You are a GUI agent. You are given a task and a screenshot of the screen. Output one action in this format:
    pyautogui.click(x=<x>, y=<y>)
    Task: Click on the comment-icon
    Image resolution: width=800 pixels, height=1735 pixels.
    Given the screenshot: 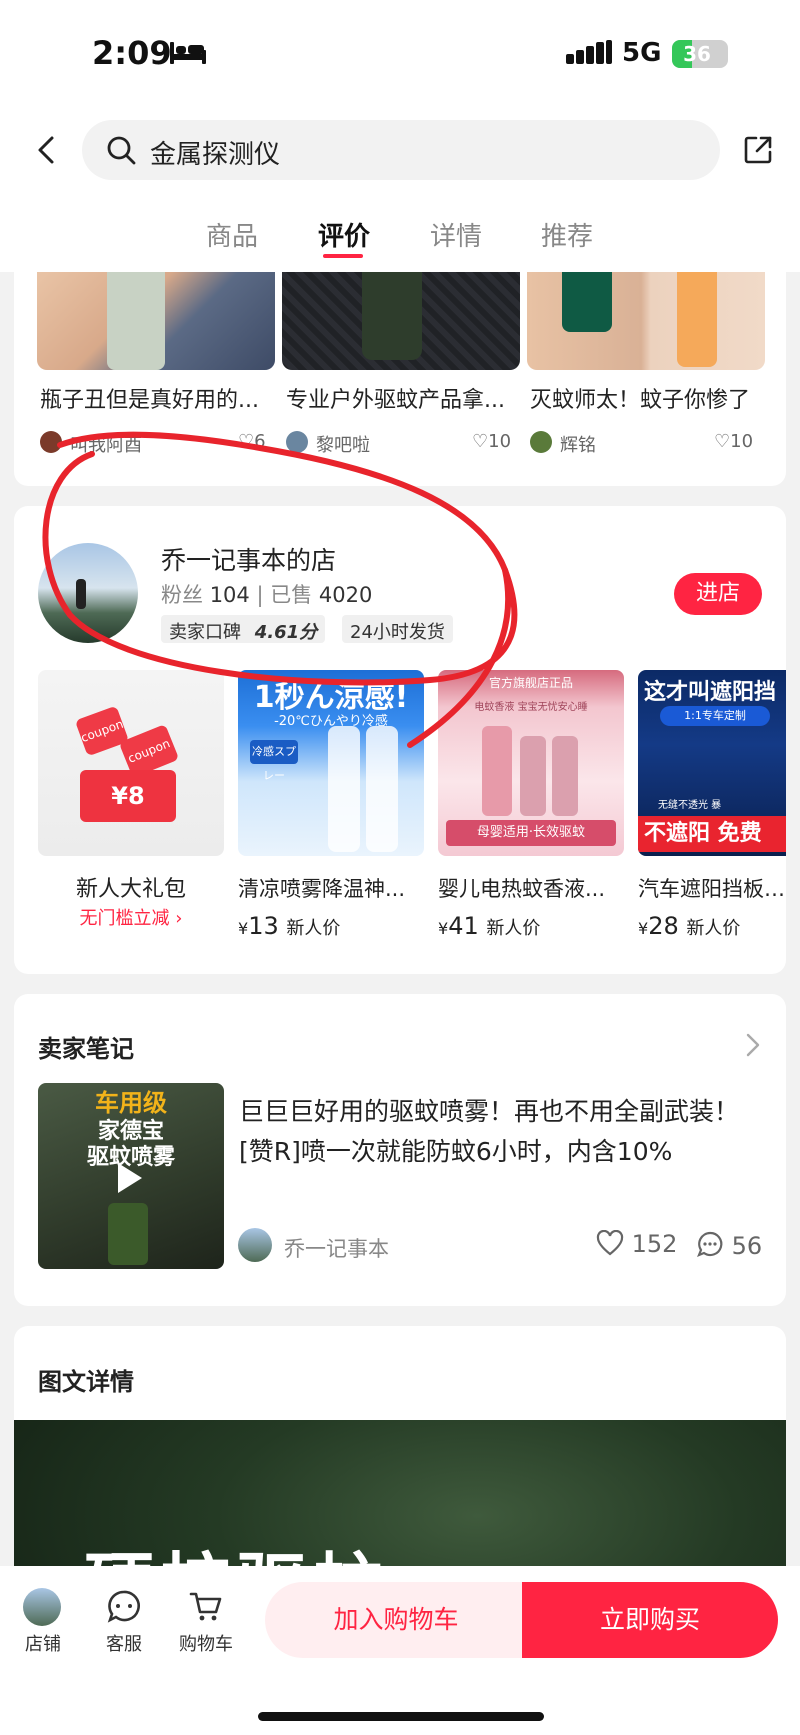 What is the action you would take?
    pyautogui.click(x=710, y=1244)
    